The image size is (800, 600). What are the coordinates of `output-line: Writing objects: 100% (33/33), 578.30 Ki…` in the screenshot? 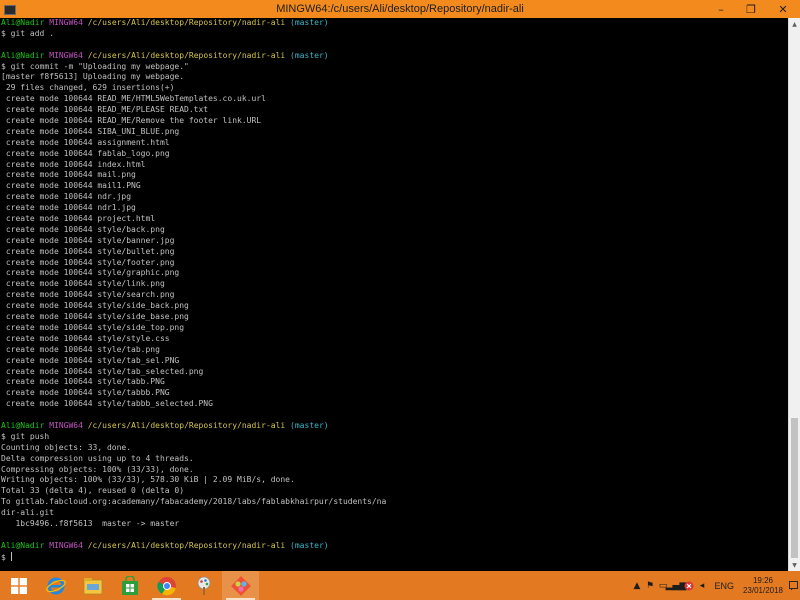 It's located at (148, 480).